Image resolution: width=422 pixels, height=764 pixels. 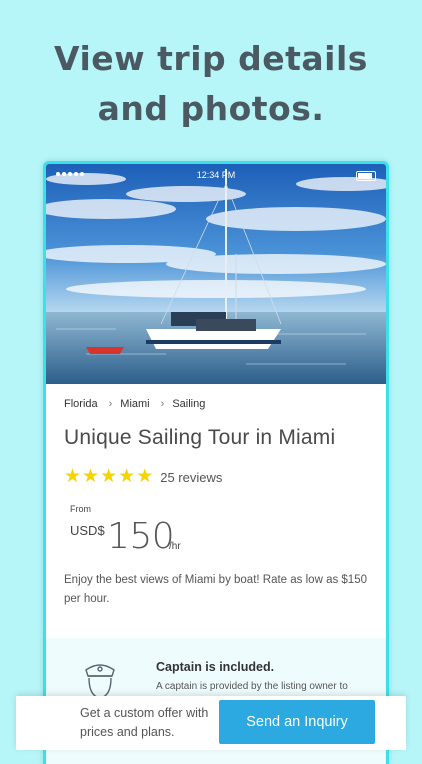 I want to click on headline: View trip details and photos., so click(x=211, y=84).